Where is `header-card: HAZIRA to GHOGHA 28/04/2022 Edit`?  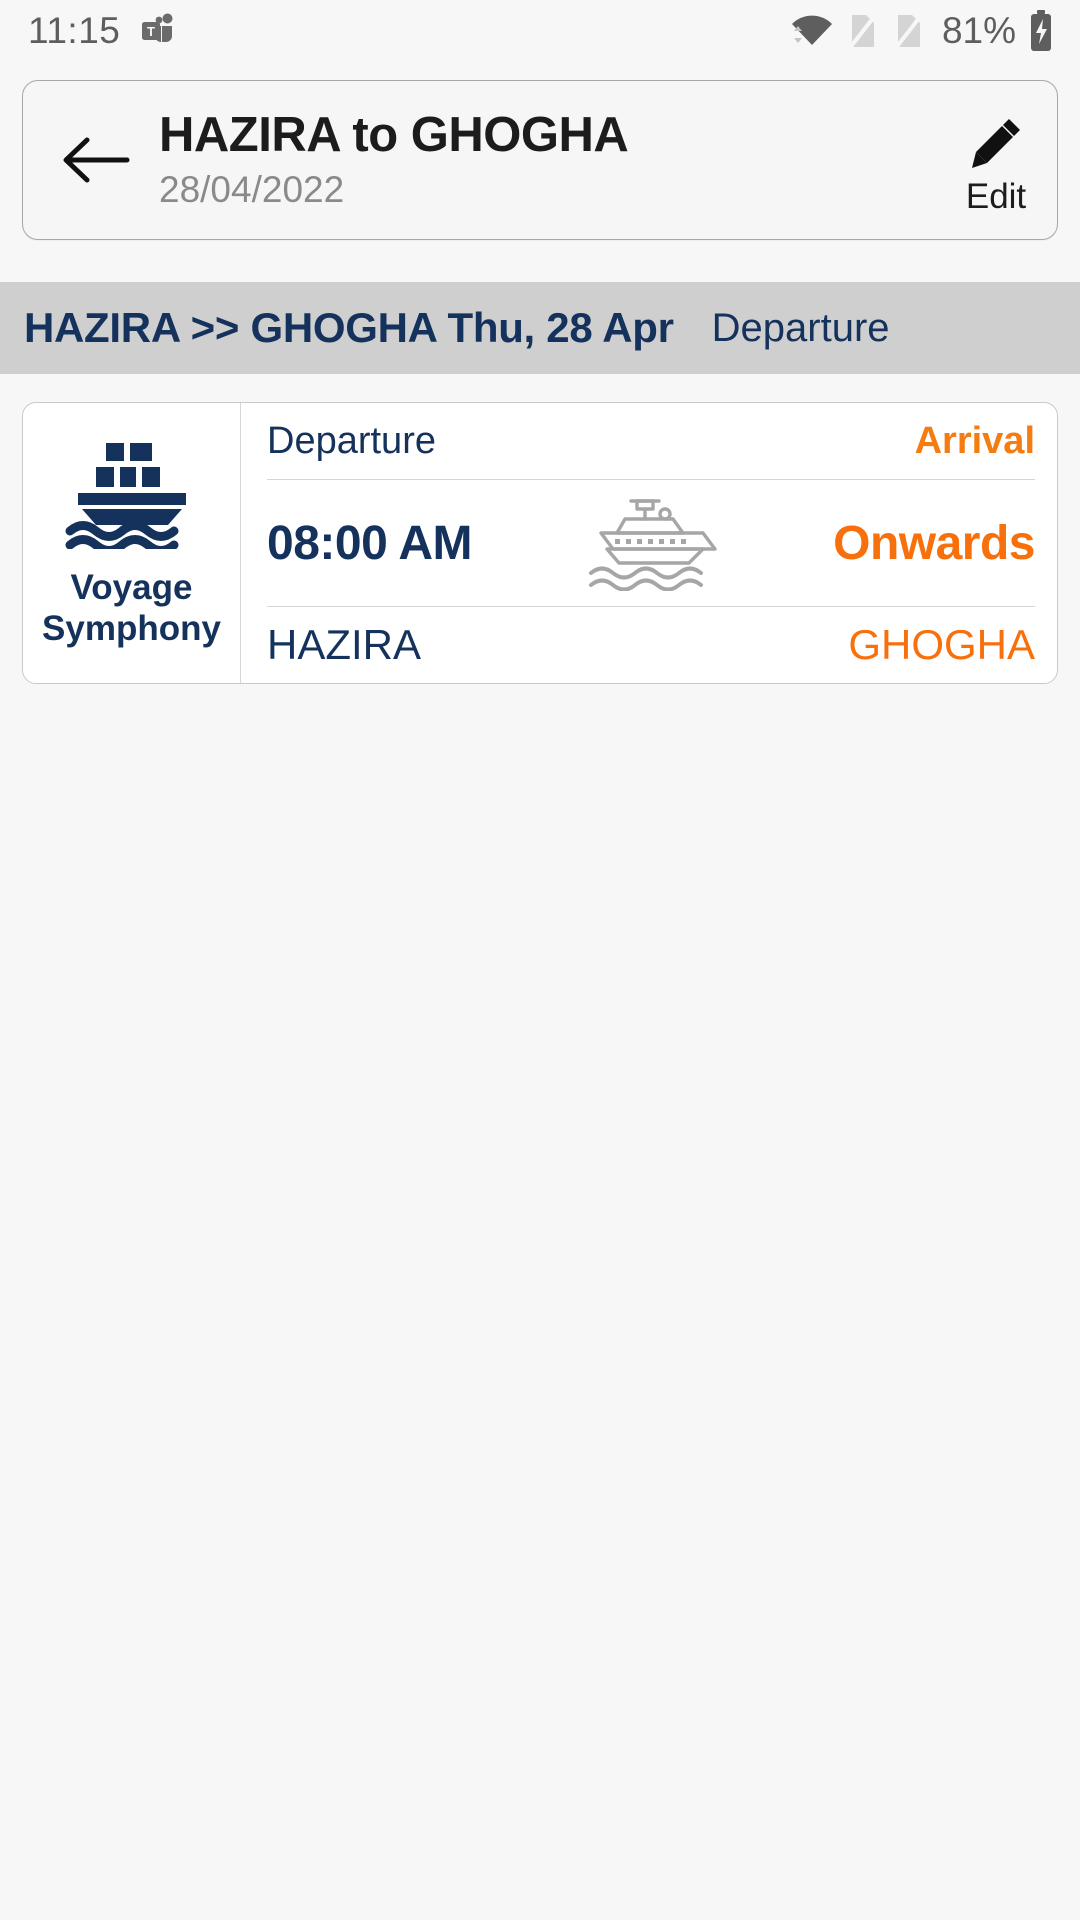 header-card: HAZIRA to GHOGHA 28/04/2022 Edit is located at coordinates (540, 160).